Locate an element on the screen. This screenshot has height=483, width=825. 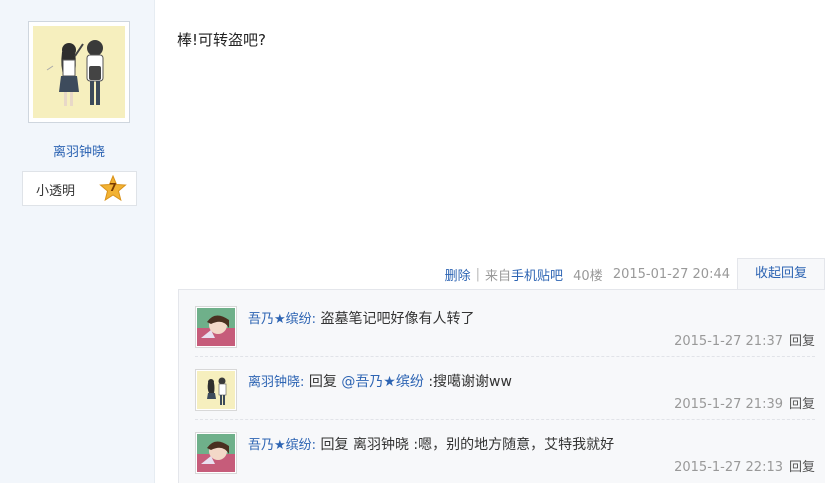
reply-mention-link: @吾乃★缤纷 is located at coordinates (382, 382).